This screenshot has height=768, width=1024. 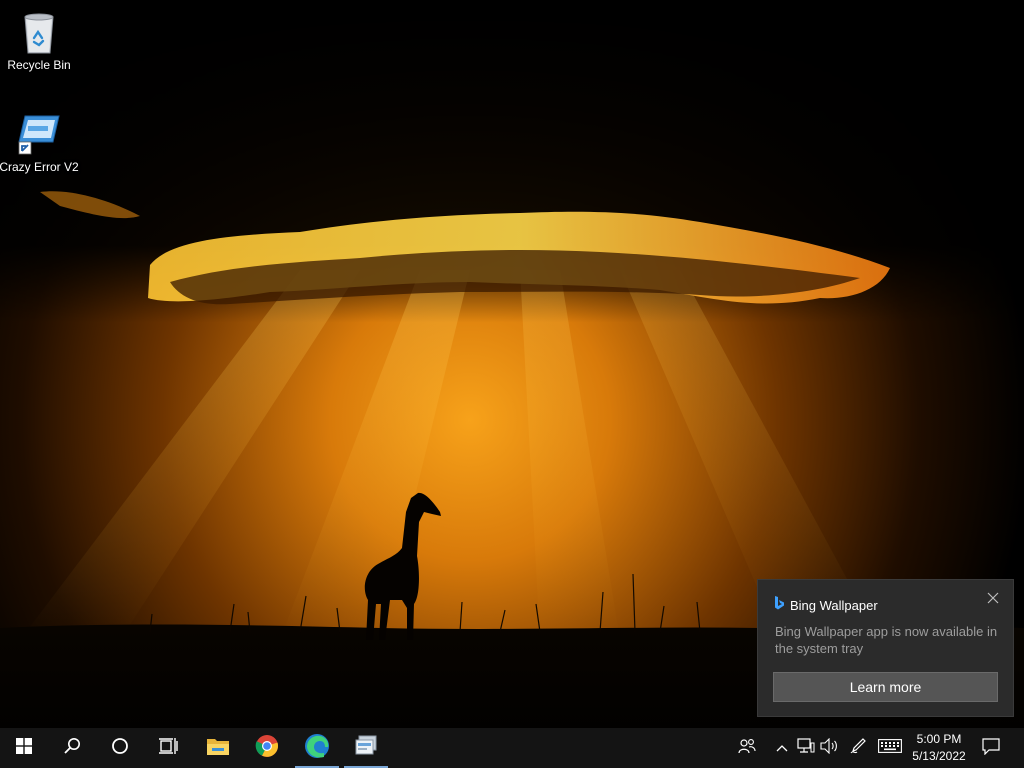 I want to click on clock-time: 5:00 PM, so click(x=939, y=739).